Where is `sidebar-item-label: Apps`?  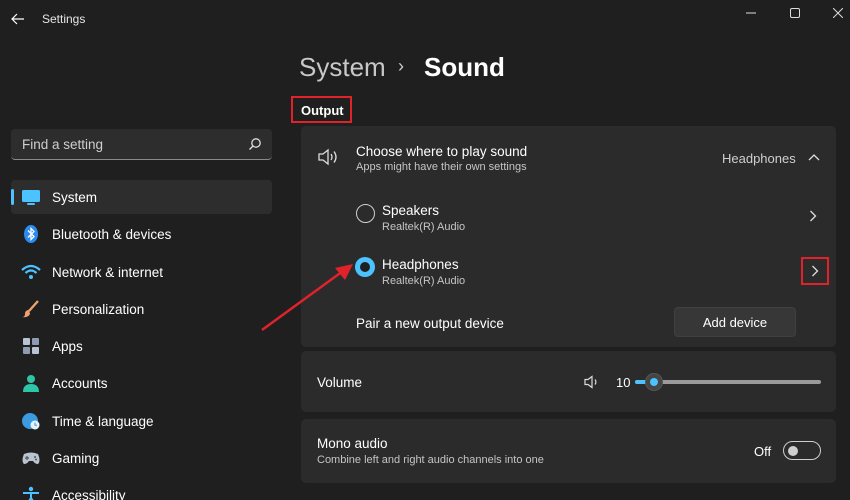 sidebar-item-label: Apps is located at coordinates (67, 347).